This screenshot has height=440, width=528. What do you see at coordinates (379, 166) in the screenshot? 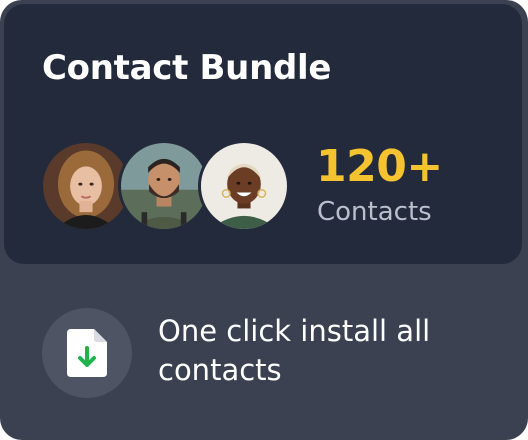
I see `contacts-count: 120+` at bounding box center [379, 166].